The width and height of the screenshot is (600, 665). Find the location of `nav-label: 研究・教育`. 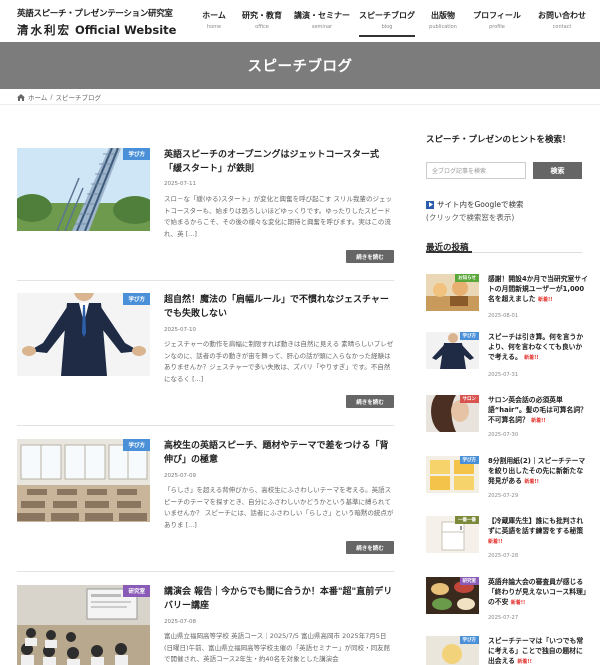

nav-label: 研究・教育 is located at coordinates (262, 15).